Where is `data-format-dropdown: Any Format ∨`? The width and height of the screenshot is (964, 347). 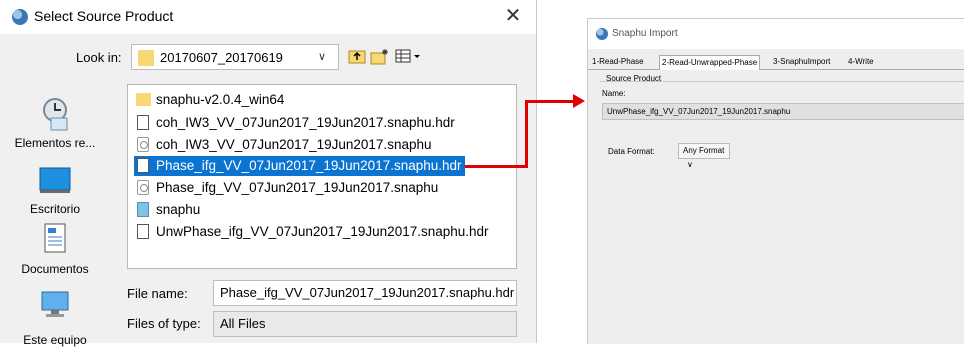 data-format-dropdown: Any Format ∨ is located at coordinates (704, 156).